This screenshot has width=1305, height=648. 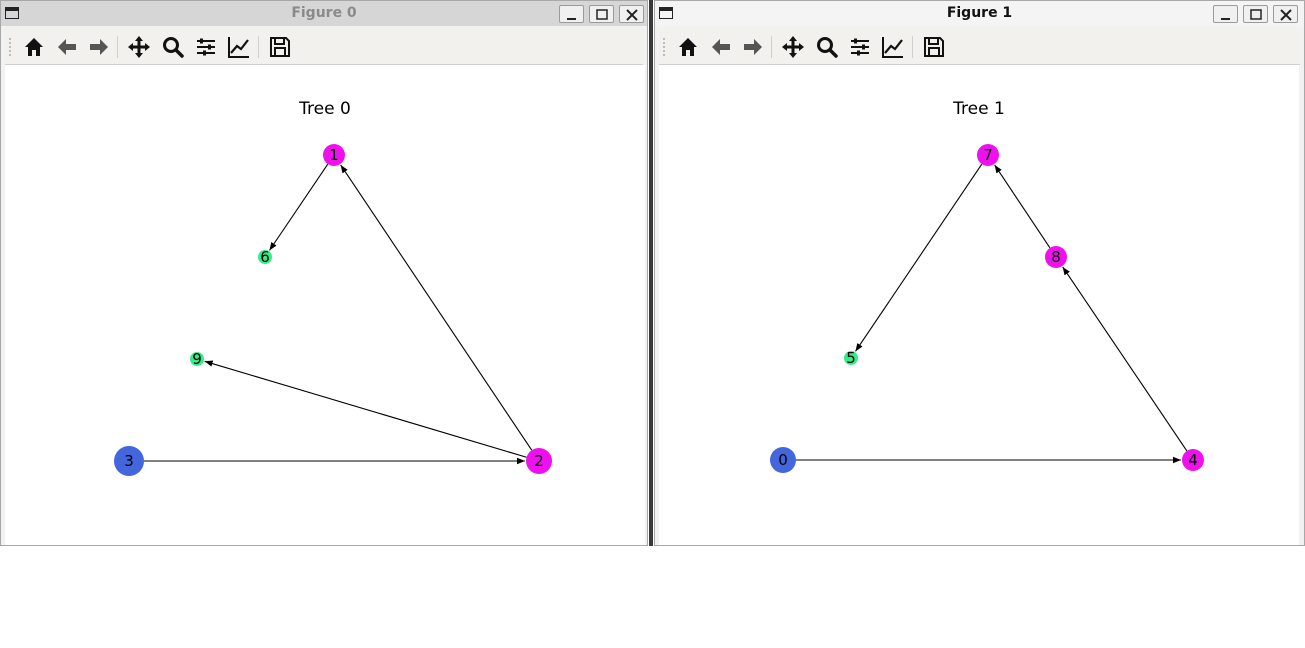 I want to click on node-label-6: 6, so click(x=265, y=257).